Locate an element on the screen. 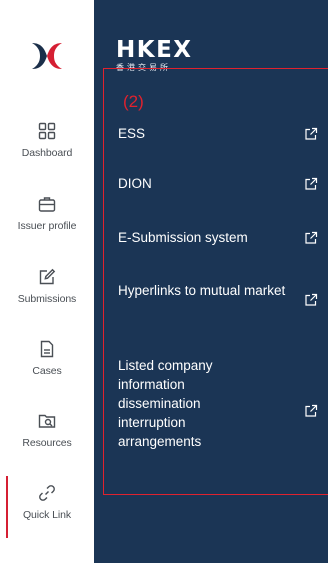 The width and height of the screenshot is (328, 563). quick-link-hyperlinks-mutual-market: Hyperlinks to mutual market is located at coordinates (218, 293).